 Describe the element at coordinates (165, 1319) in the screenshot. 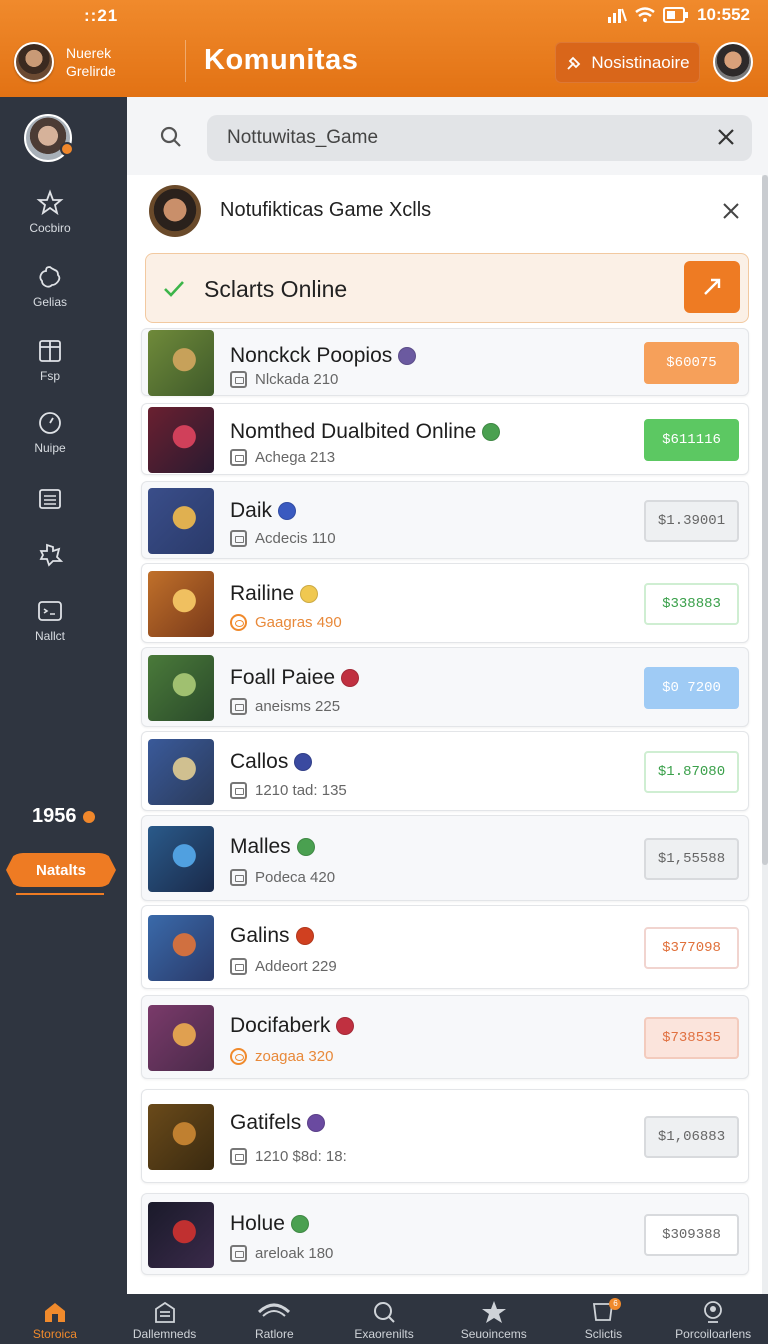

I see `bottom-nav-item: Dallemneds` at that location.